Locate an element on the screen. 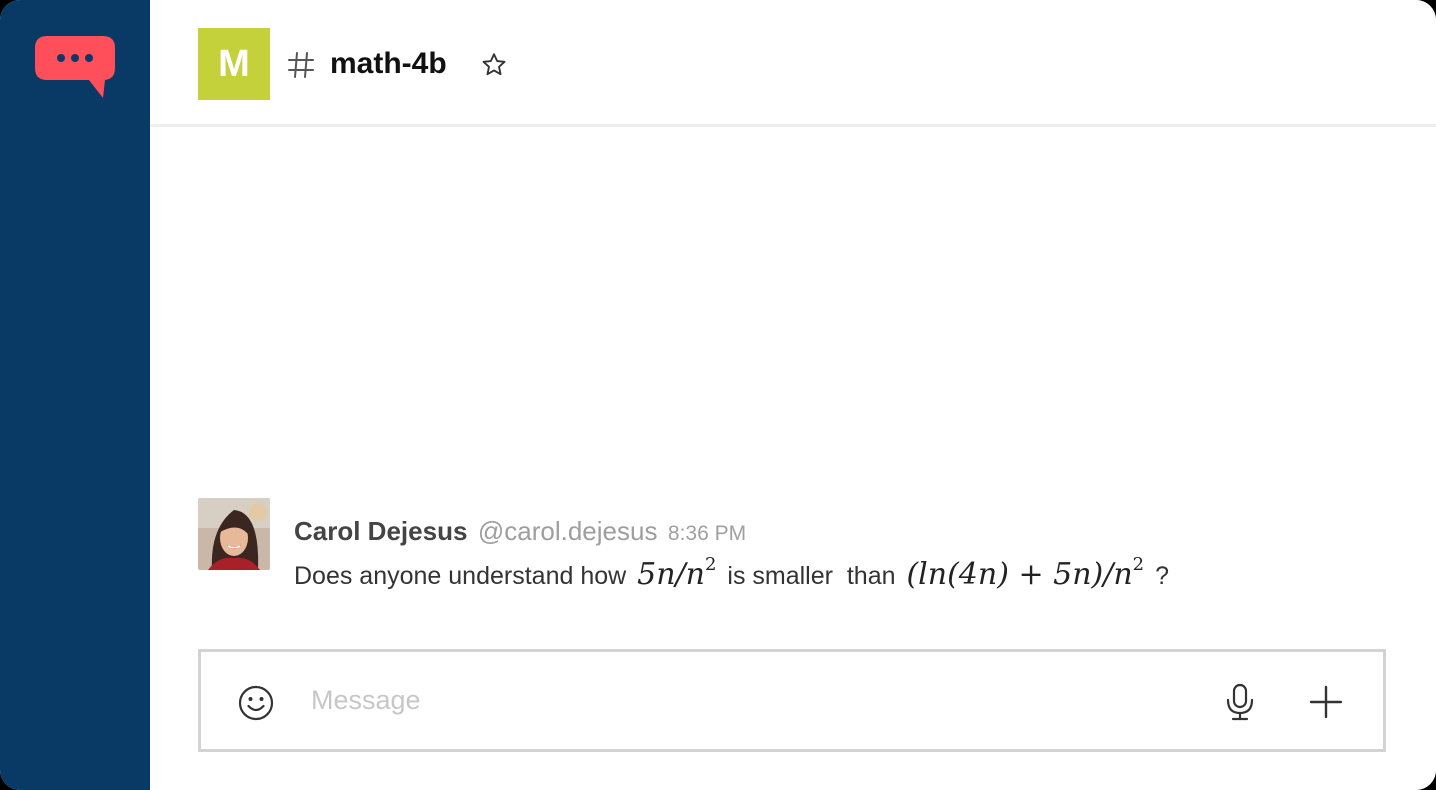 The image size is (1436, 790). hash-icon is located at coordinates (301, 65).